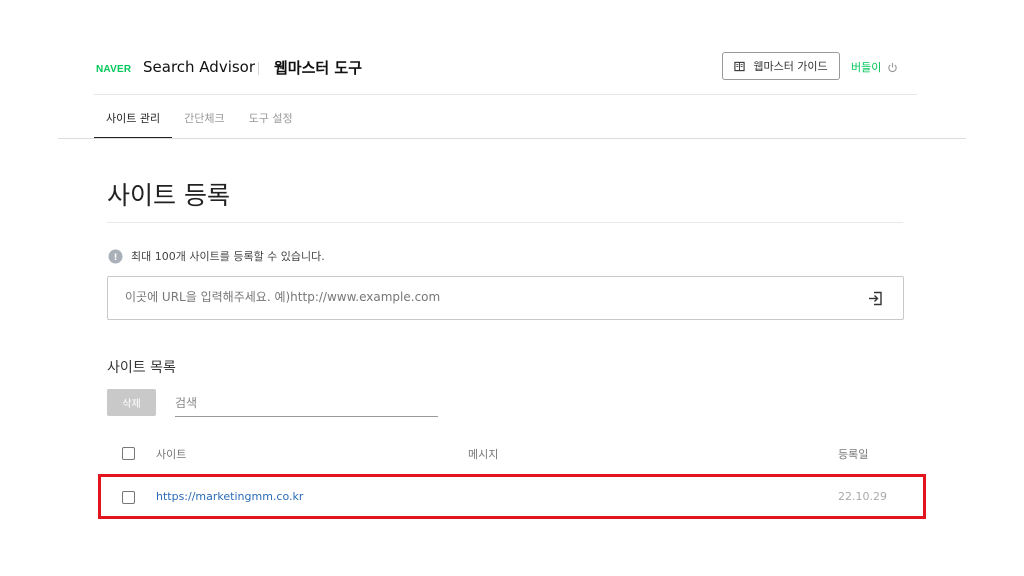  I want to click on column-header-date: 등록일, so click(853, 454).